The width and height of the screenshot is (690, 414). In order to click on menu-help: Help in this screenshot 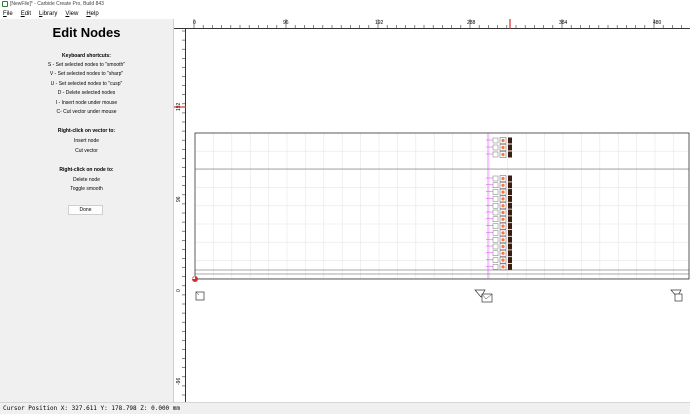, I will do `click(92, 14)`.